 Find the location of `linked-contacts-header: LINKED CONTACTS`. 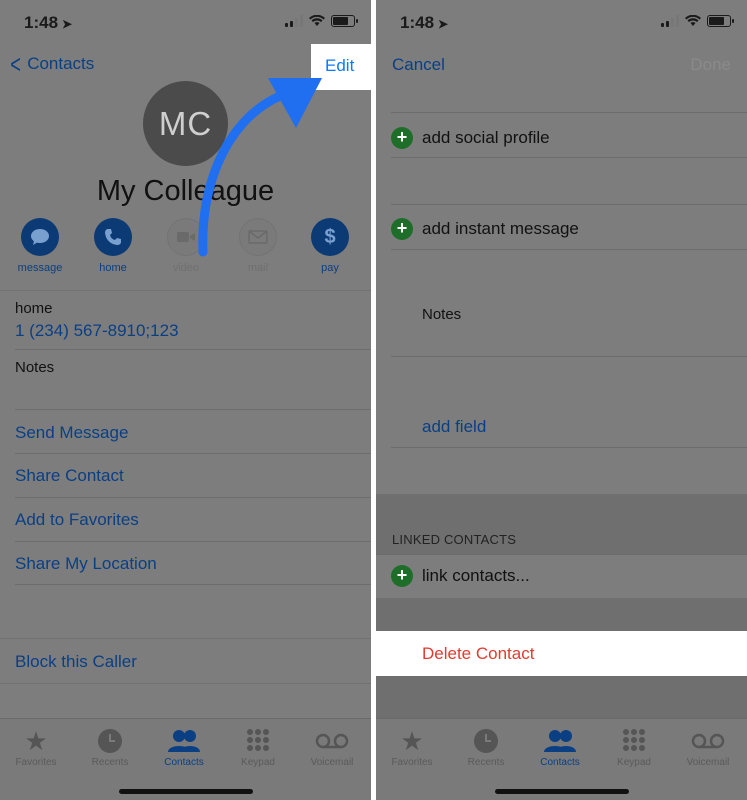

linked-contacts-header: LINKED CONTACTS is located at coordinates (454, 539).